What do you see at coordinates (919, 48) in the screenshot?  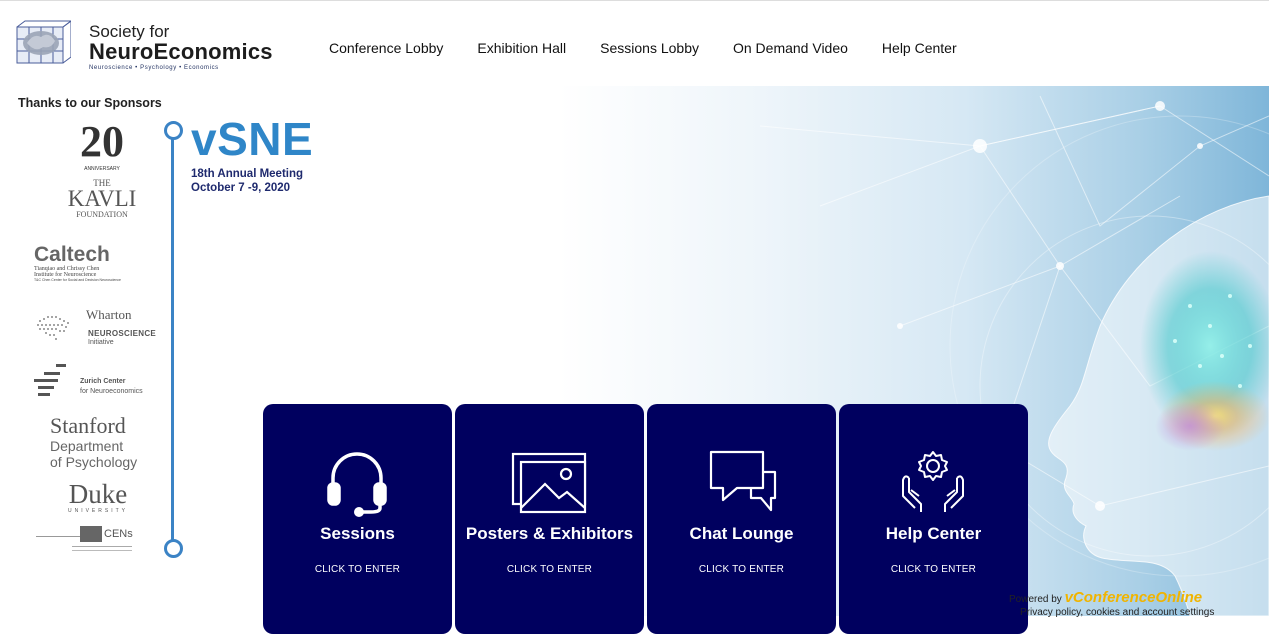 I see `nav-help-center: Help Center` at bounding box center [919, 48].